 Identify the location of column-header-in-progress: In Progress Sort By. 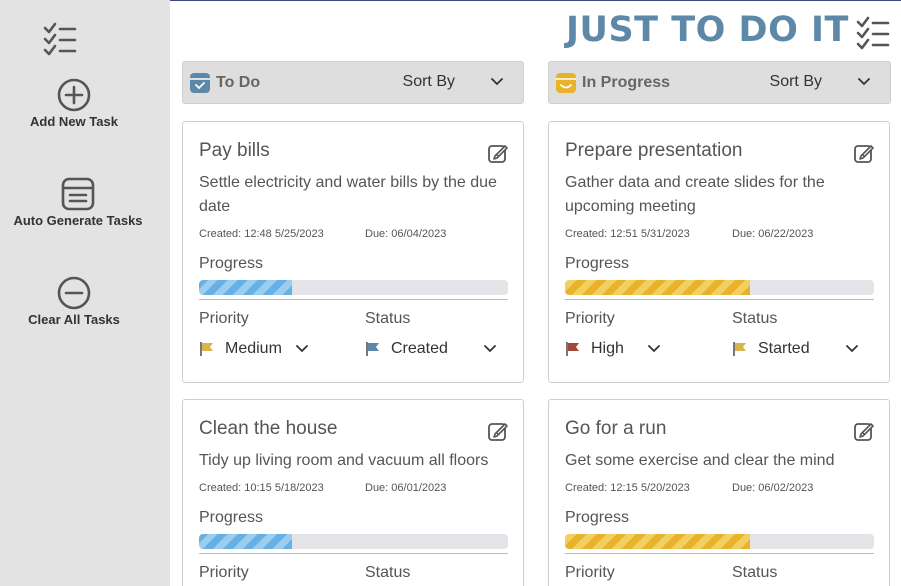
(719, 82).